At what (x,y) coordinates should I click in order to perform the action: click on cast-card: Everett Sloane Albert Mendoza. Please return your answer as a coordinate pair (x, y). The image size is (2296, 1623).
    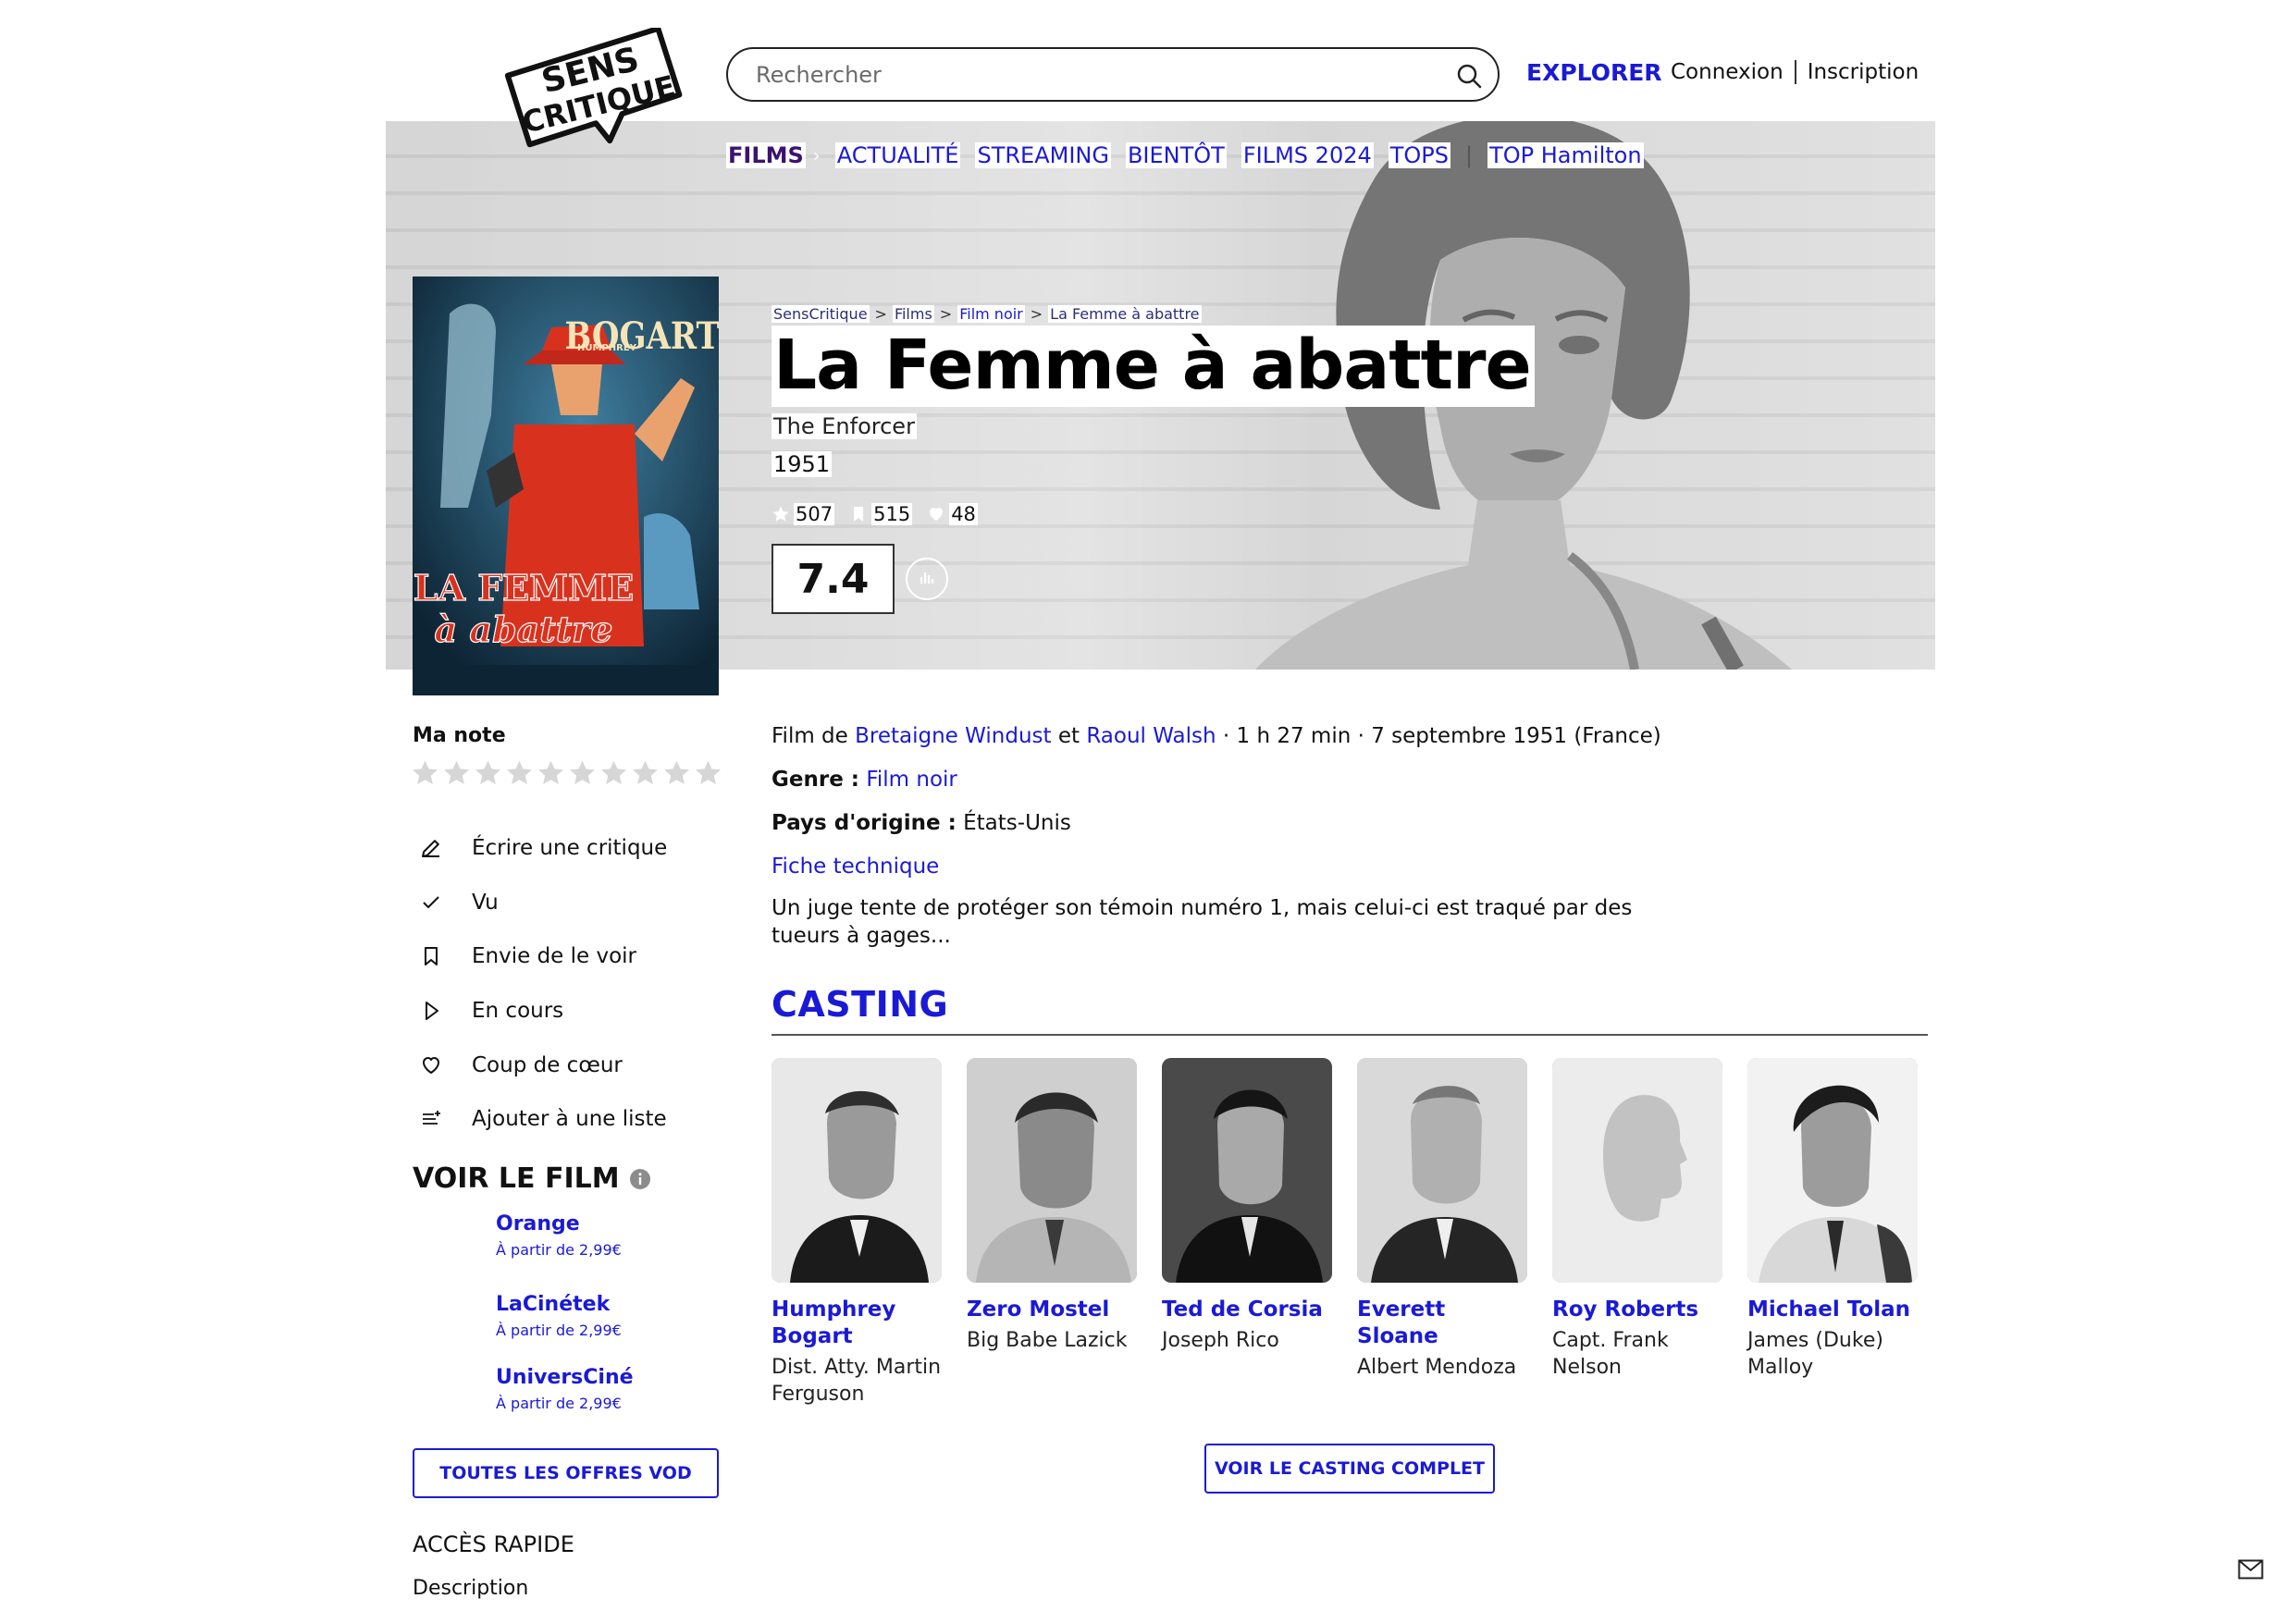
    Looking at the image, I should click on (1442, 1219).